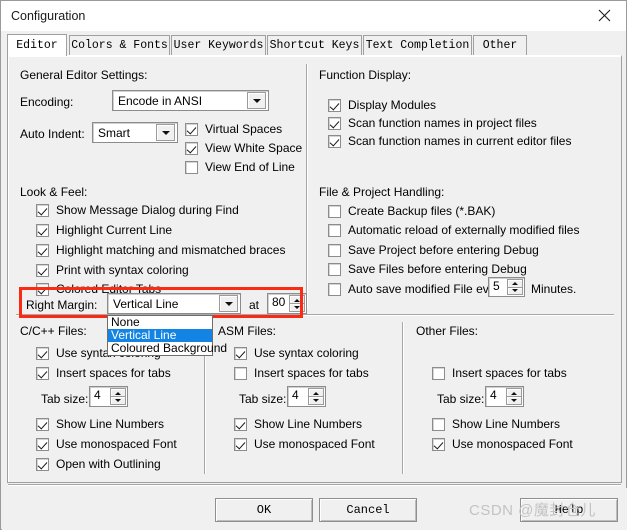  What do you see at coordinates (278, 303) in the screenshot?
I see `stepper-value: 80` at bounding box center [278, 303].